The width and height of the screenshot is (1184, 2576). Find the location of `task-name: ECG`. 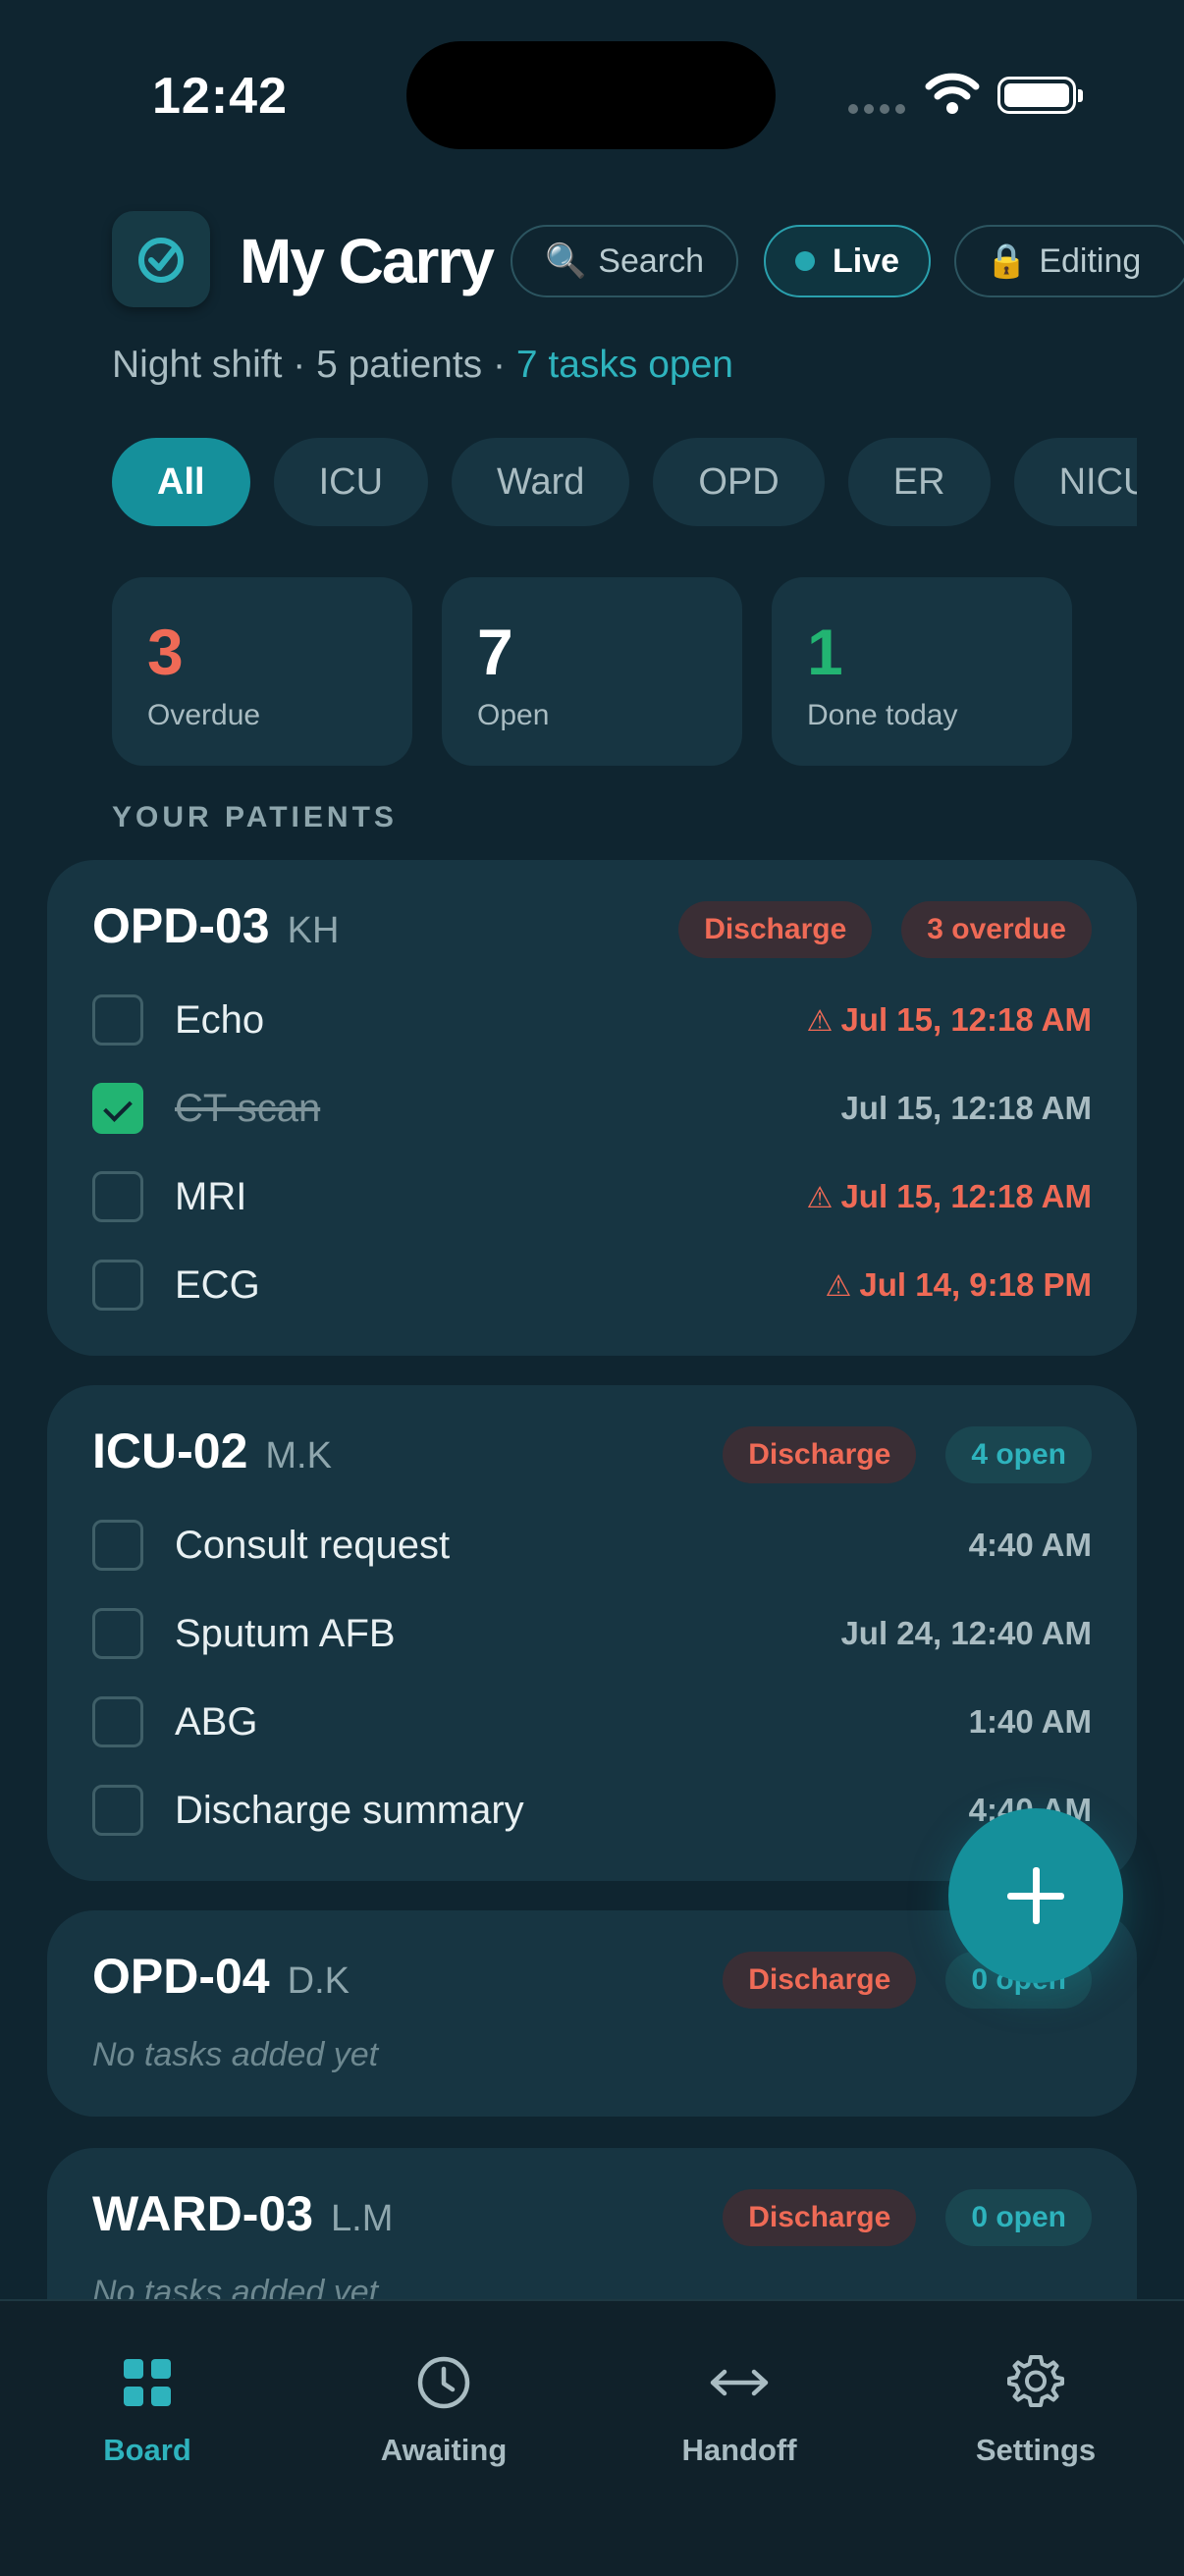

task-name: ECG is located at coordinates (218, 1284).